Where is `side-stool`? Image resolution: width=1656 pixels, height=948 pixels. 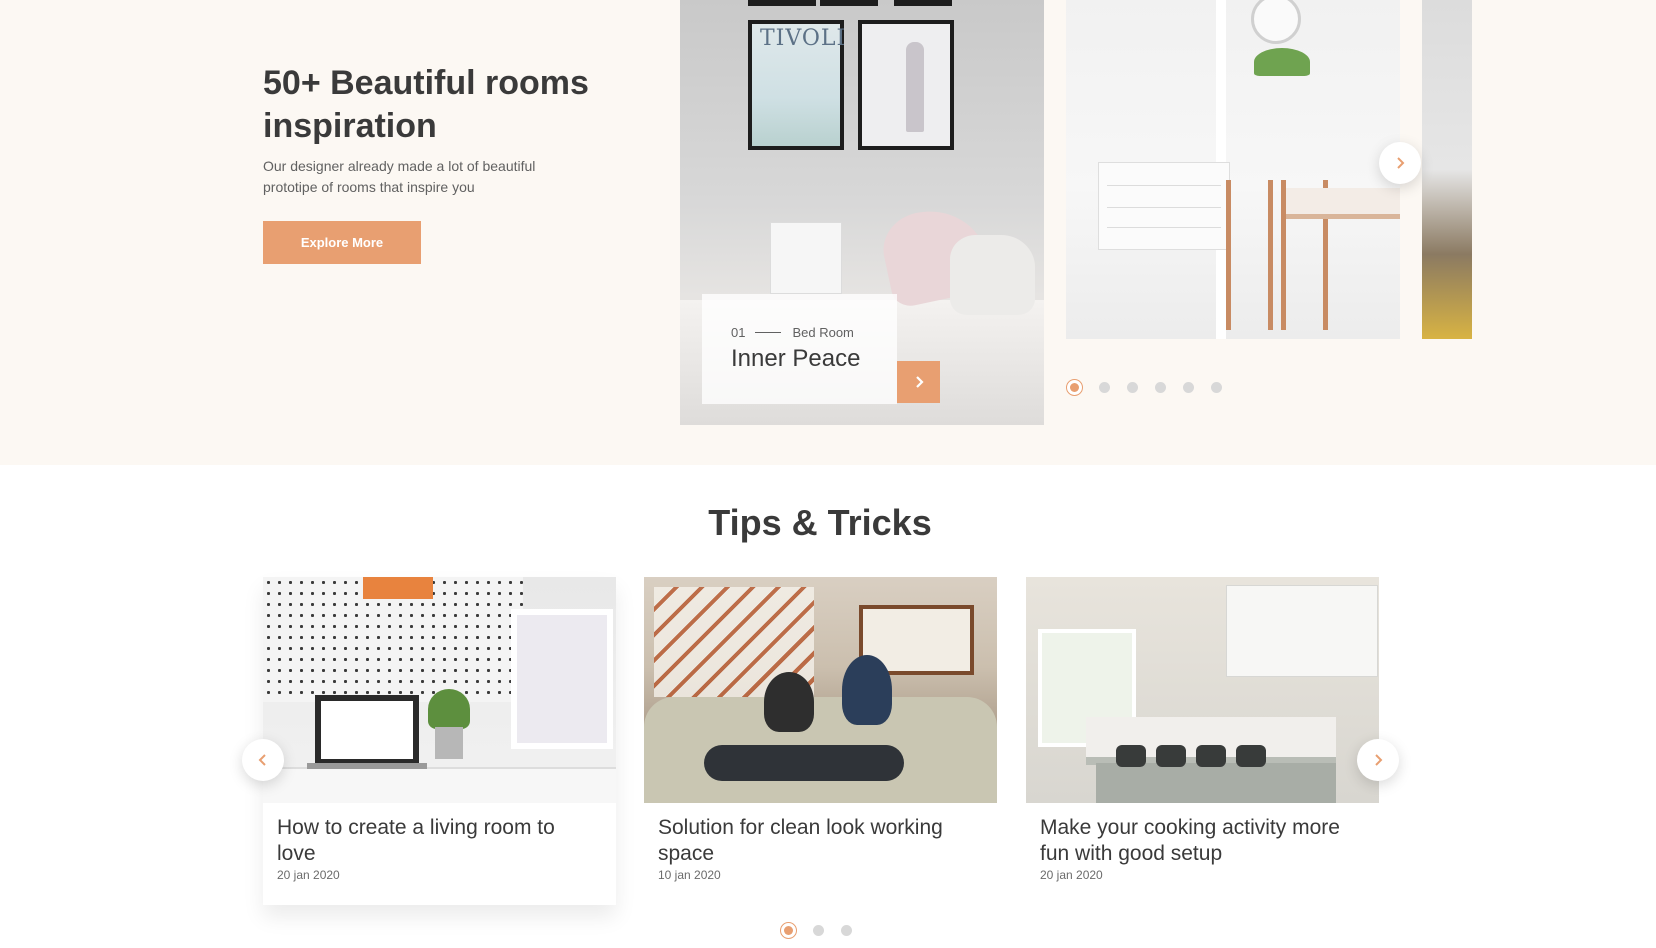 side-stool is located at coordinates (806, 258).